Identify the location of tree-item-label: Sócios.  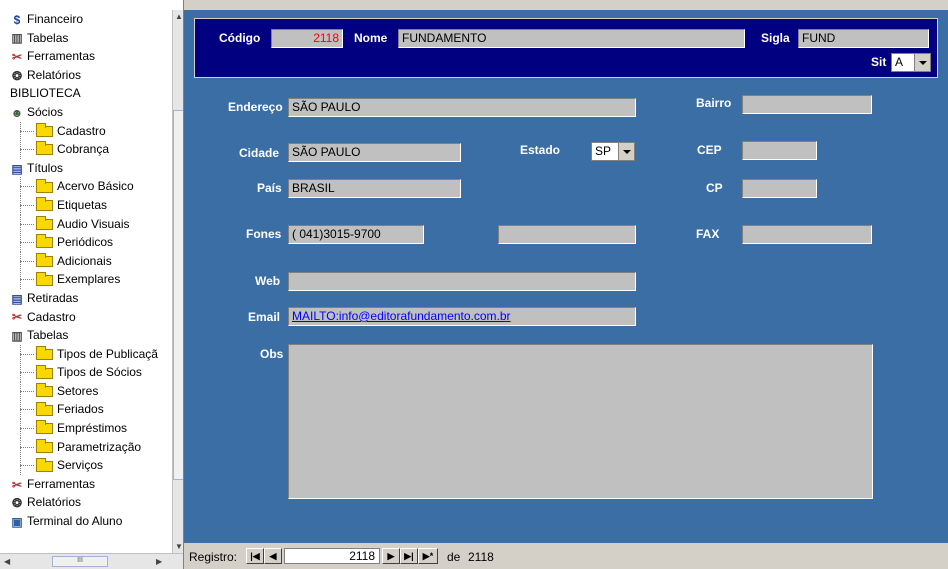
(45, 111).